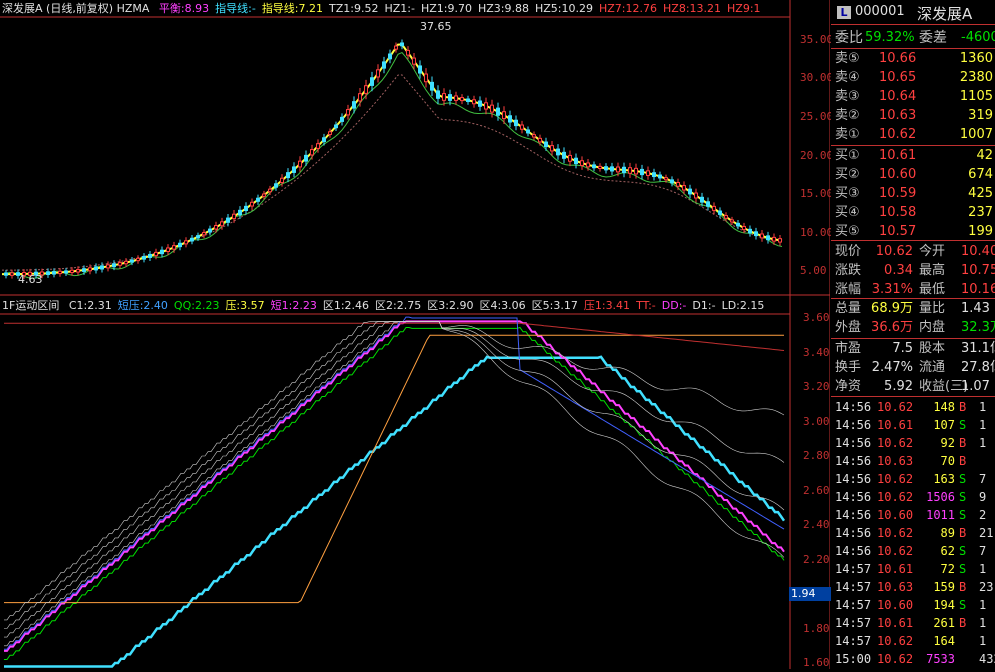  I want to click on upper-indicator-6: HZ3:9.88, so click(503, 8).